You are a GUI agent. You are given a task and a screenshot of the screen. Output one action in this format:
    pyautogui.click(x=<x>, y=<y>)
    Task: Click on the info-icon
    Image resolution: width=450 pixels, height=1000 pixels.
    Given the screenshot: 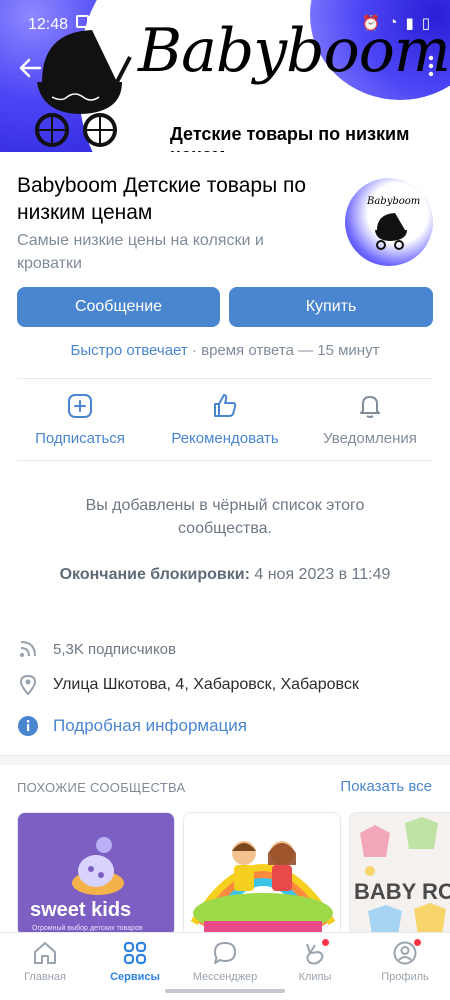 What is the action you would take?
    pyautogui.click(x=28, y=726)
    